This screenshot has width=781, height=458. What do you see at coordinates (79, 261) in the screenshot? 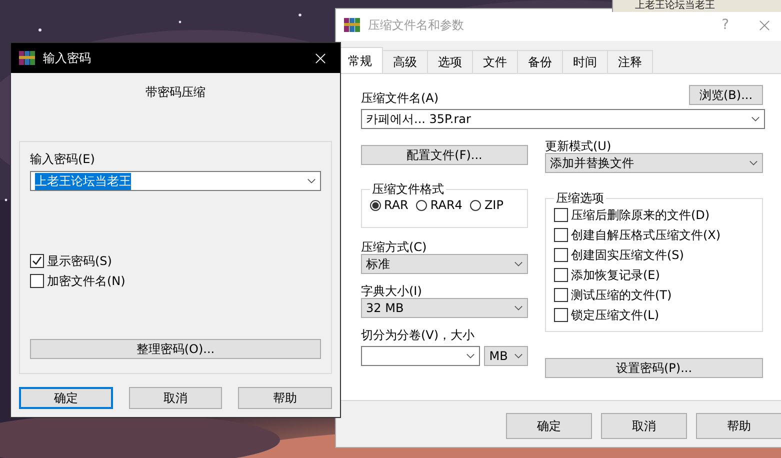
I see `checkbox-label: 显示密码(S)` at bounding box center [79, 261].